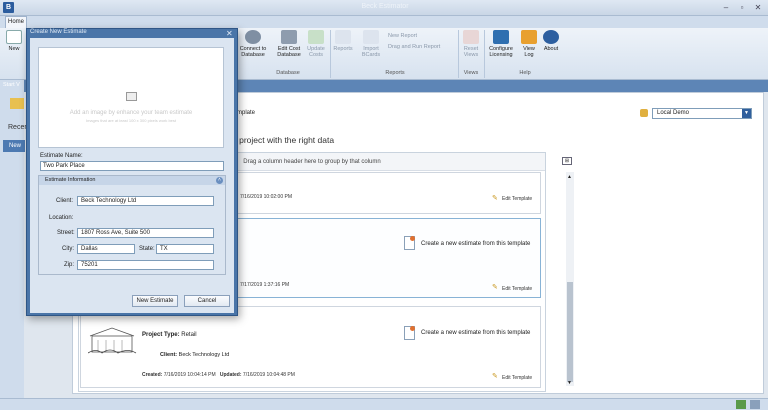  Describe the element at coordinates (551, 37) in the screenshot. I see `about-icon` at that location.